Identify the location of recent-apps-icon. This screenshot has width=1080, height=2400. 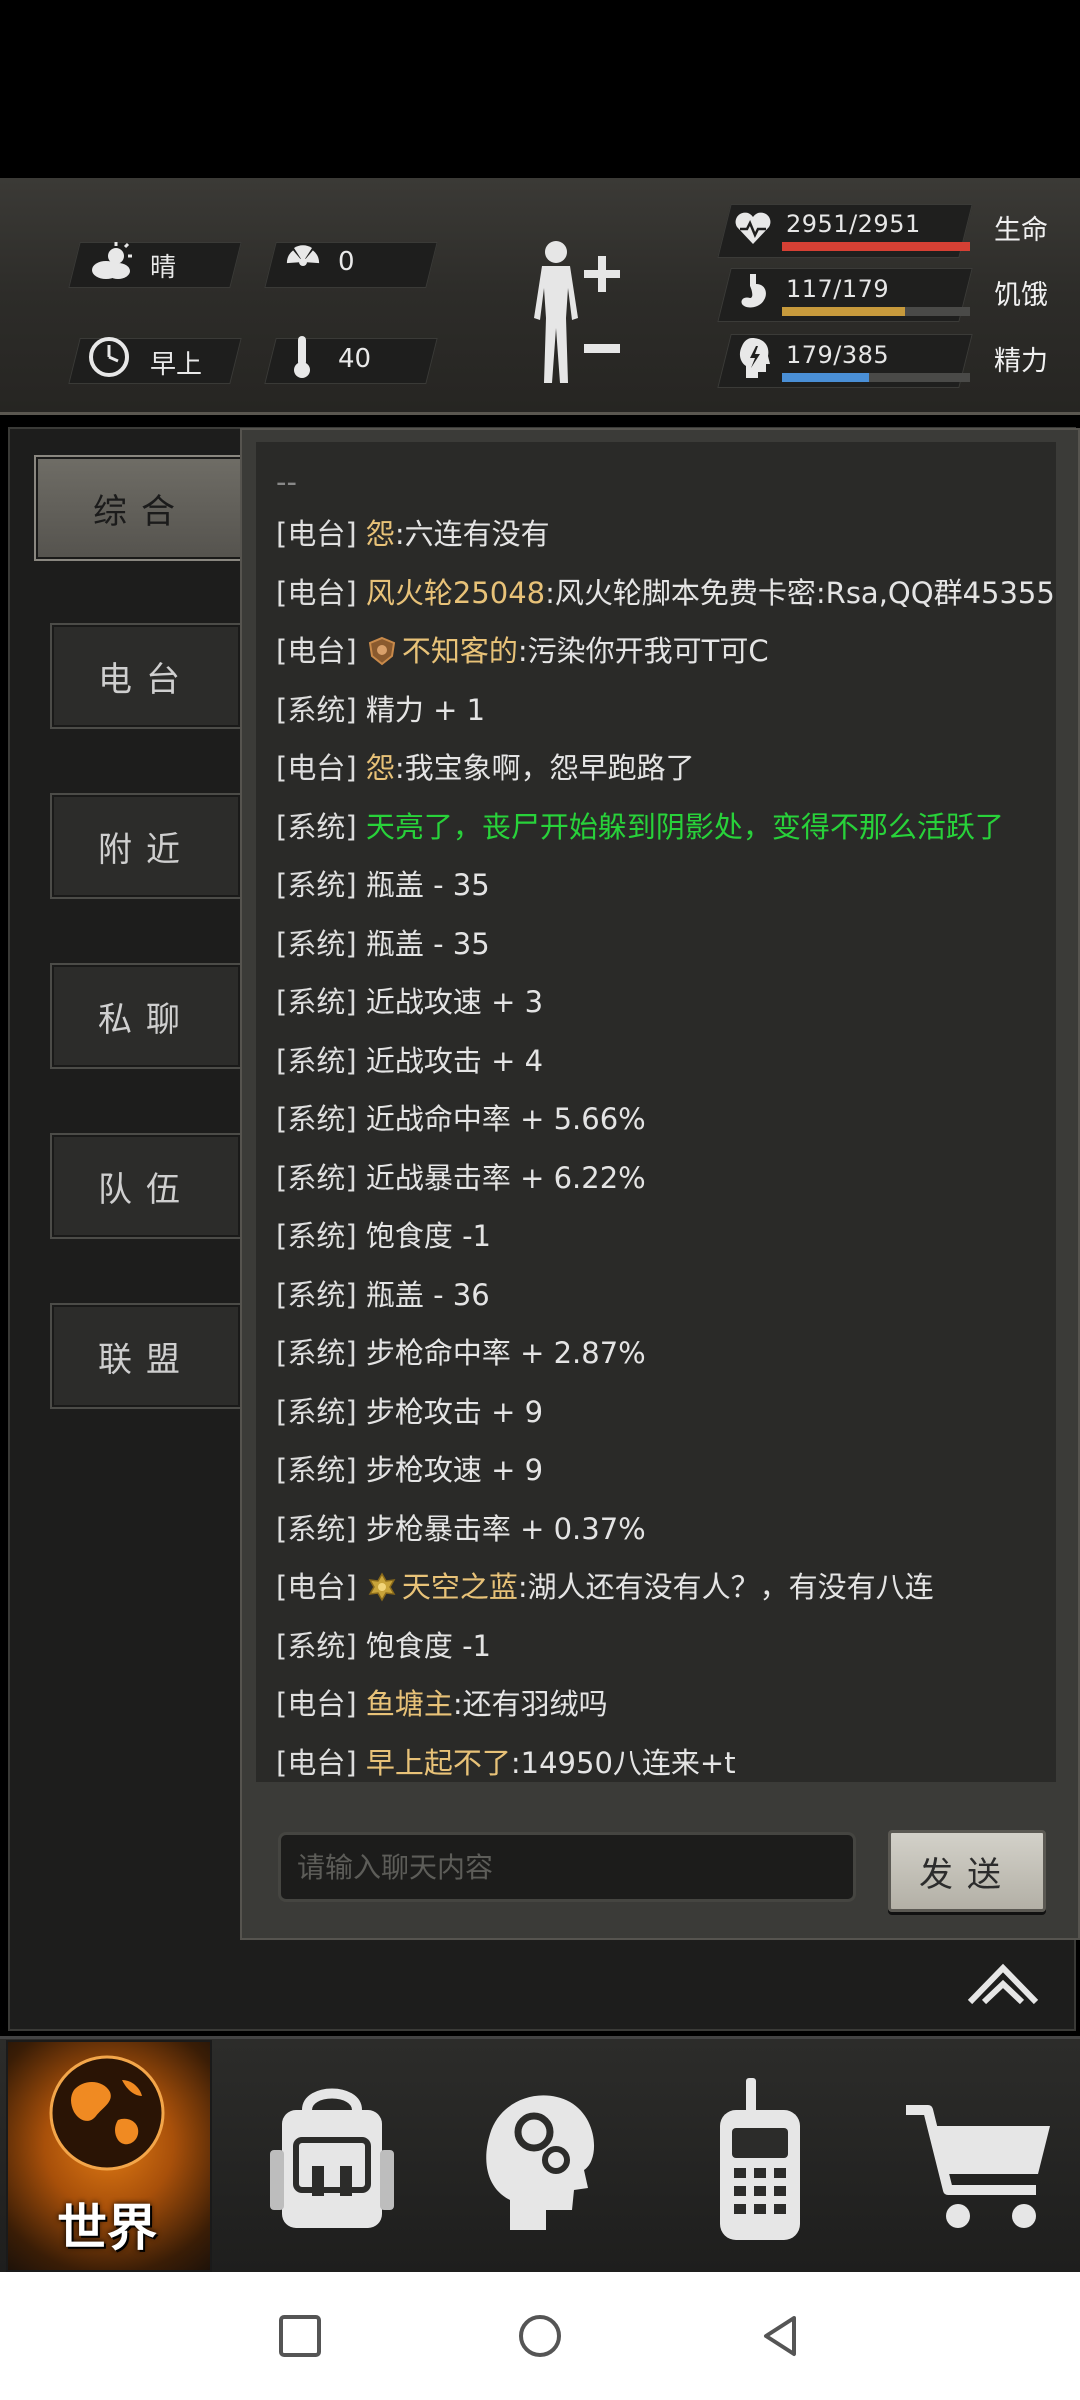
(300, 2336).